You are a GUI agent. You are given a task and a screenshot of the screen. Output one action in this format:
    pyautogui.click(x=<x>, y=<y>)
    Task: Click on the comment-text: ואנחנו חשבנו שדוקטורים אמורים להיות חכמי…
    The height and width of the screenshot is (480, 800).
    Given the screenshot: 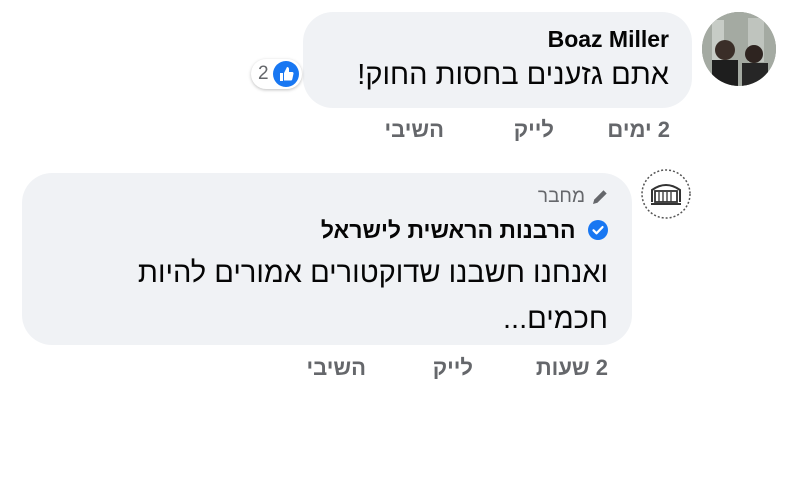 What is the action you would take?
    pyautogui.click(x=372, y=296)
    